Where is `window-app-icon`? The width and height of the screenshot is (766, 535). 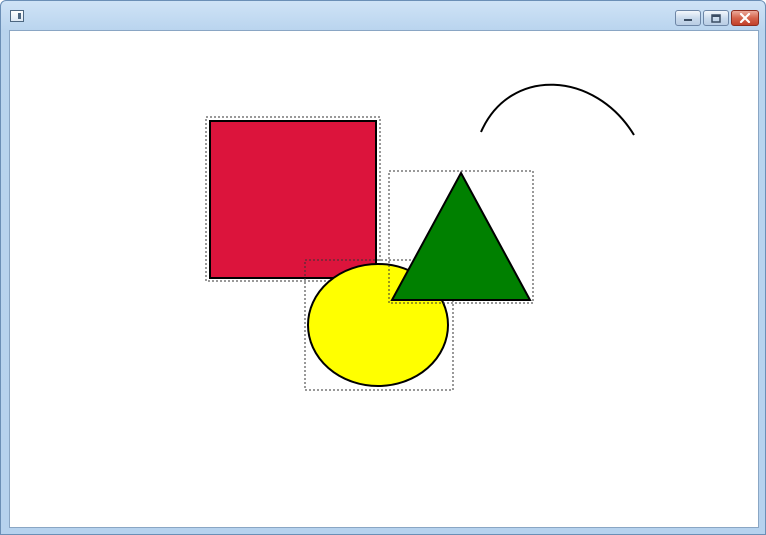 window-app-icon is located at coordinates (17, 16).